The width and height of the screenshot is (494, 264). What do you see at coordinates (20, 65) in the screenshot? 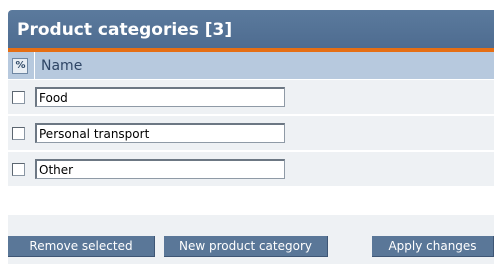
I see `toggle-selection-icon: %` at bounding box center [20, 65].